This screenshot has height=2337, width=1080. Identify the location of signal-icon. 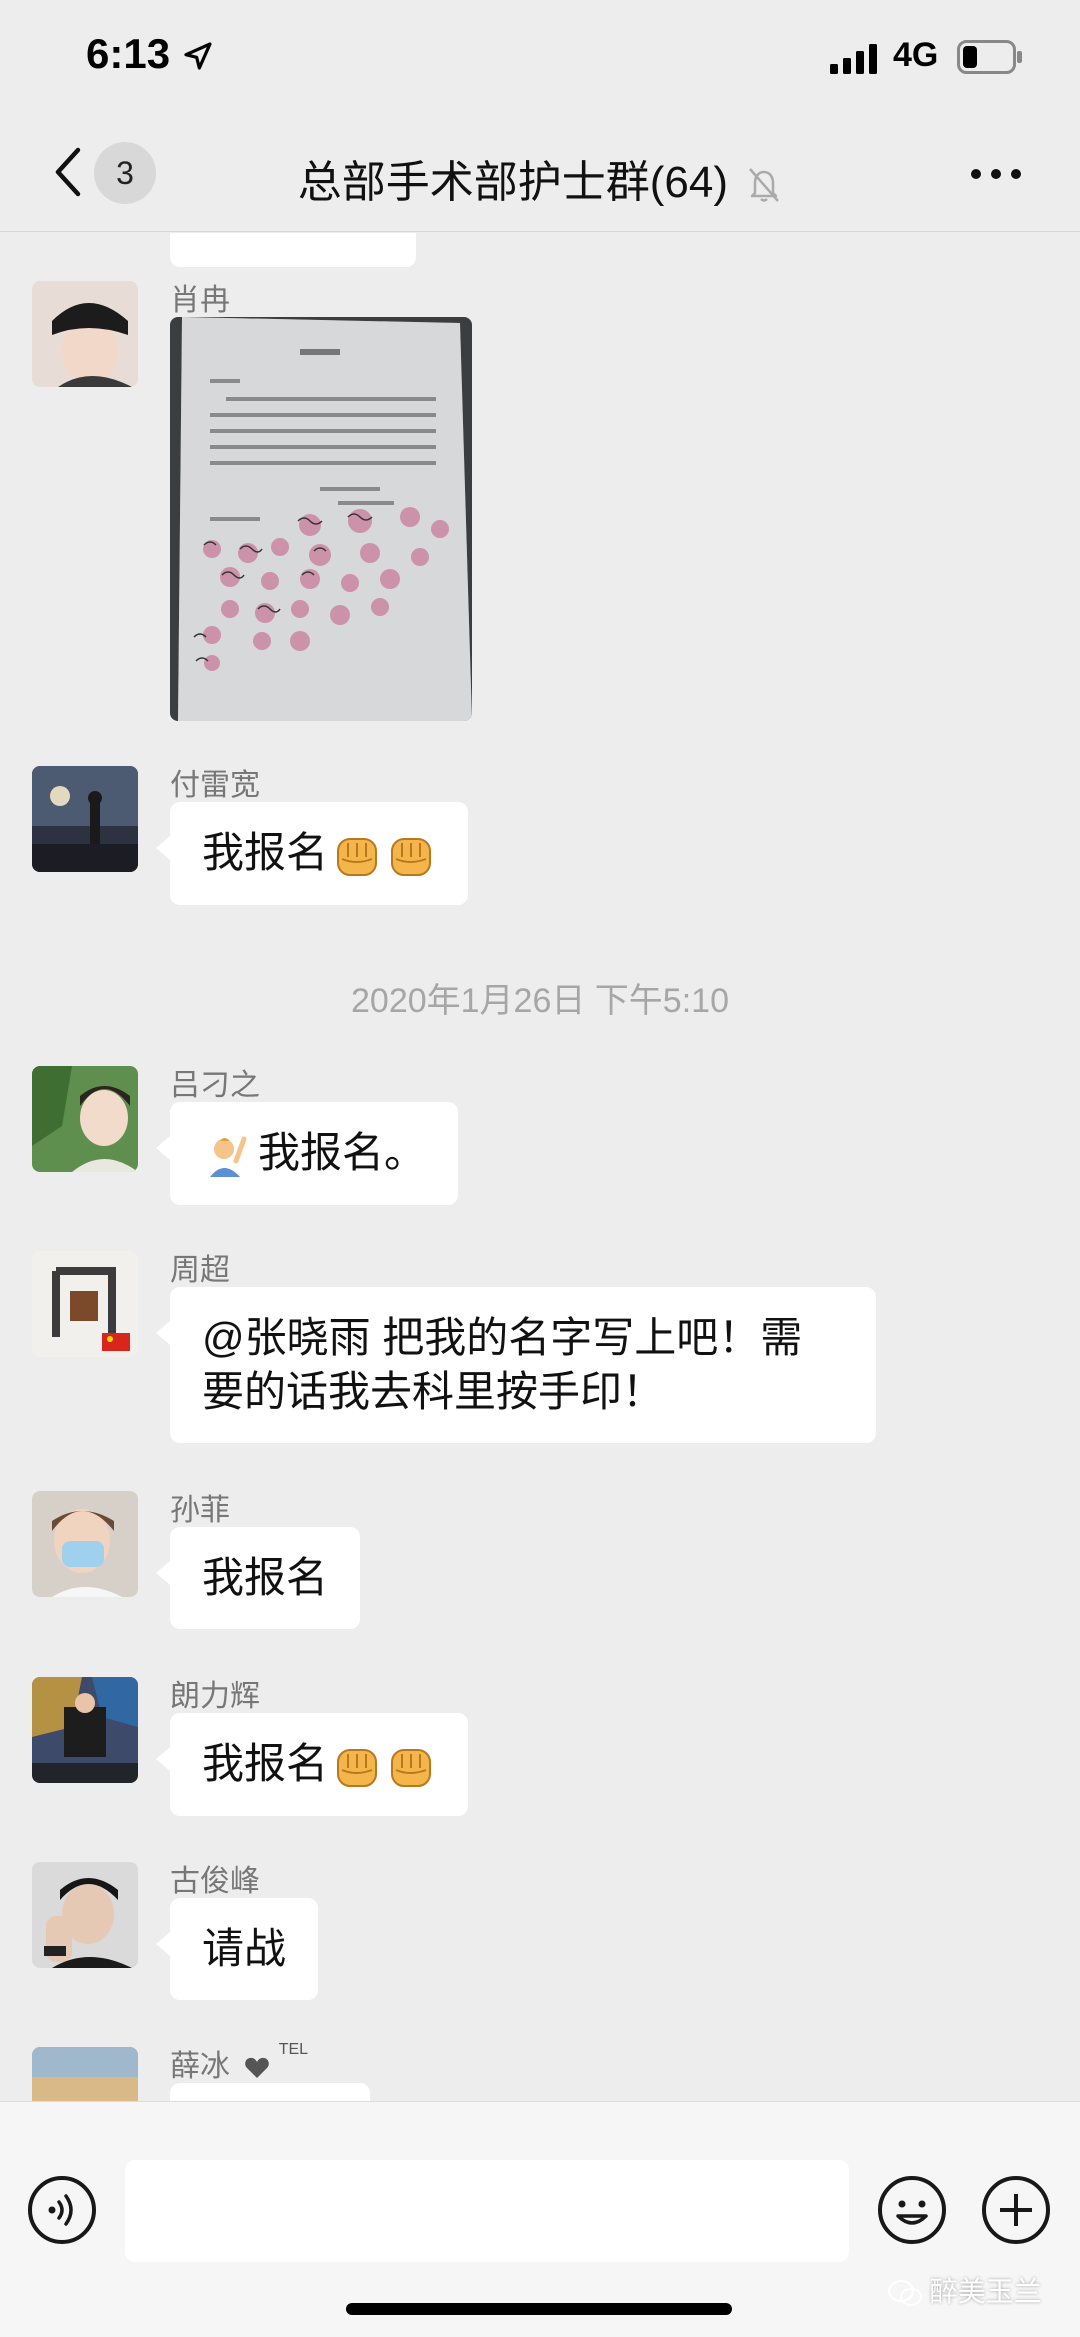
(853, 59).